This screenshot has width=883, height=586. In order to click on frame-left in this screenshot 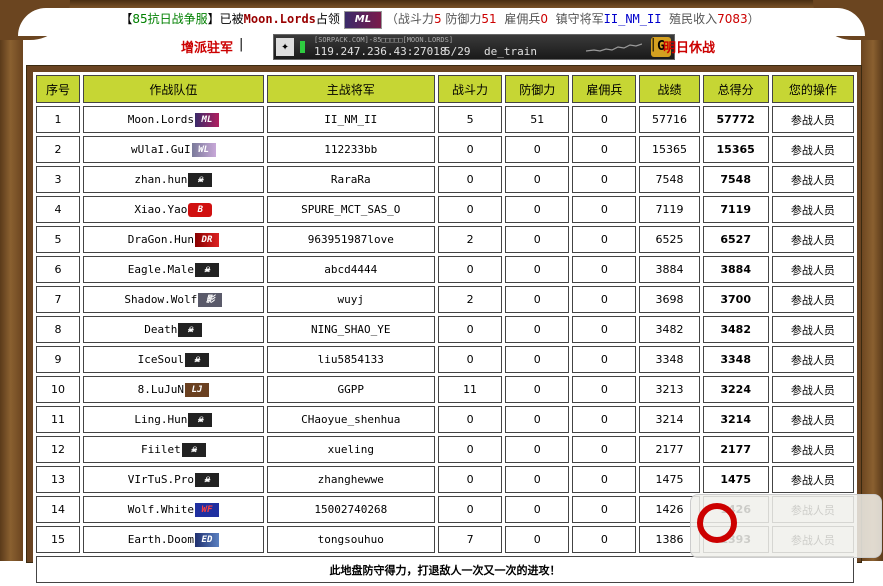, I will do `click(11, 280)`.